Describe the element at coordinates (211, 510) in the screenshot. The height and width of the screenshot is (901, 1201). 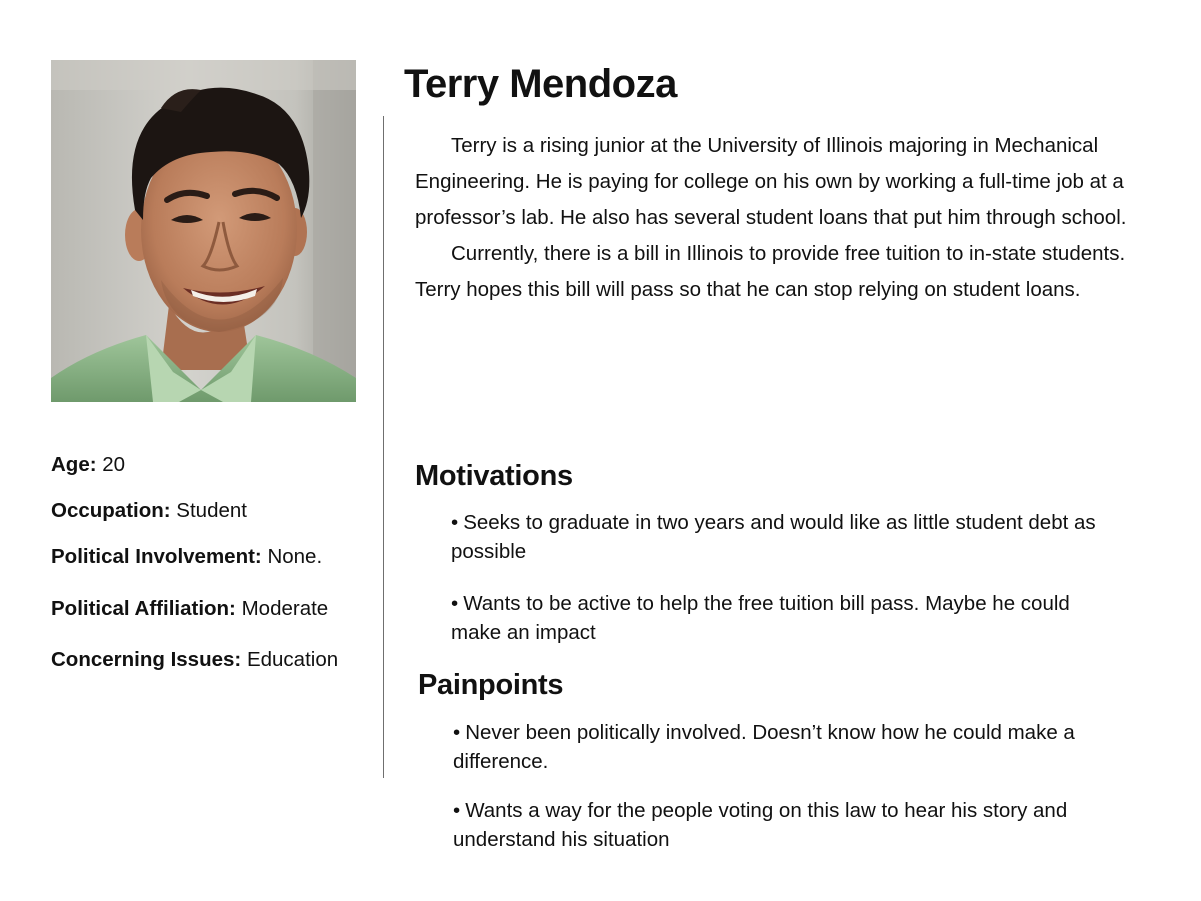
I see `fact-value: Student` at that location.